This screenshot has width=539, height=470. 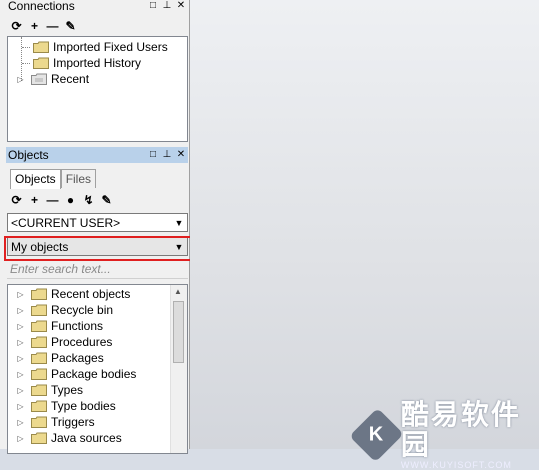 I want to click on user-select-value: <CURRENT USER>, so click(x=66, y=222).